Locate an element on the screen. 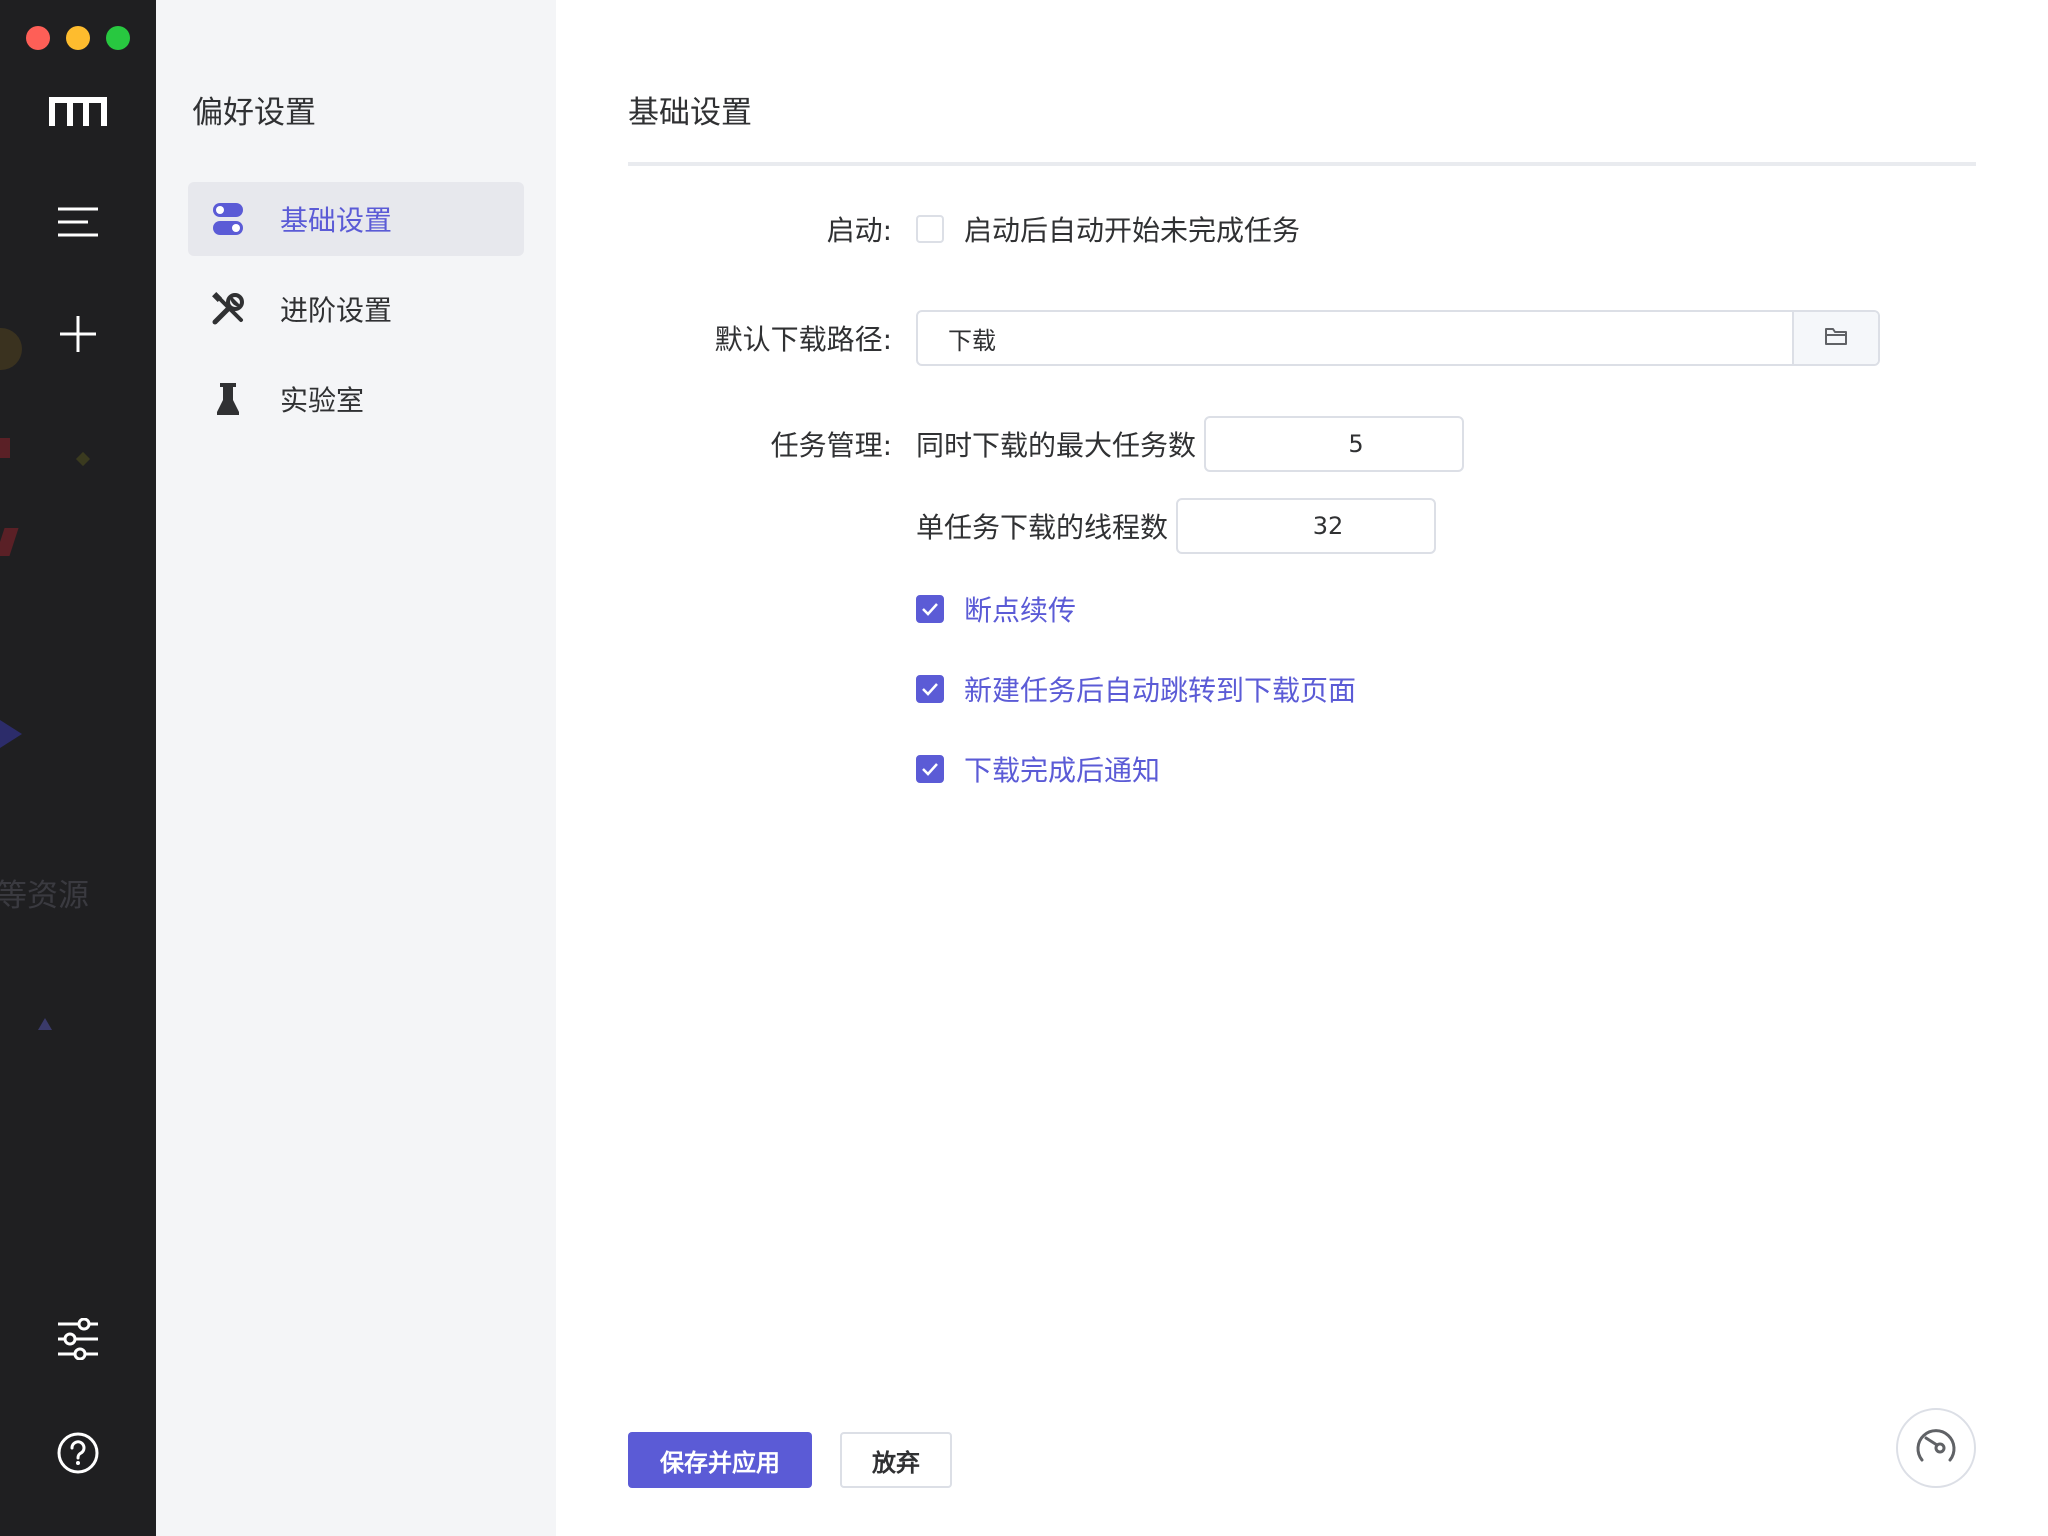  speedometer-button is located at coordinates (1936, 1448).